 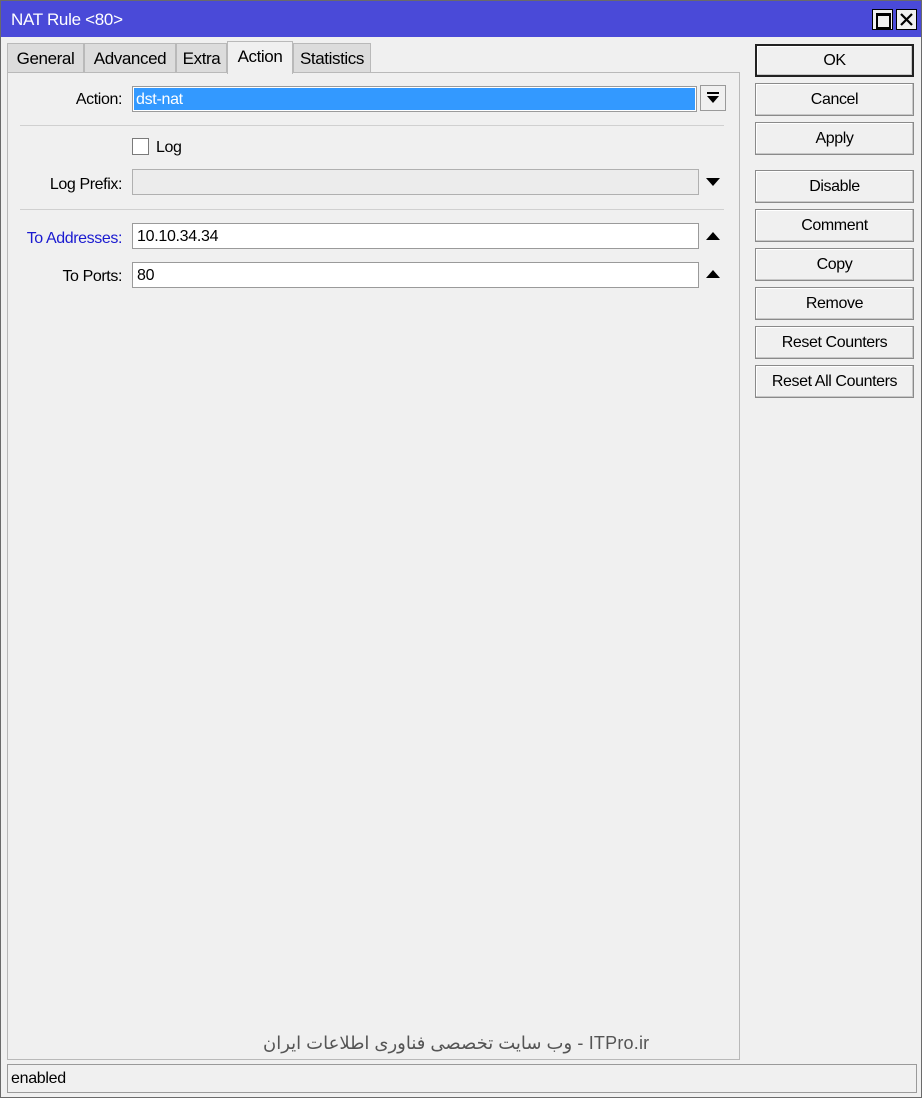 I want to click on to-ports-input: 80, so click(x=415, y=275).